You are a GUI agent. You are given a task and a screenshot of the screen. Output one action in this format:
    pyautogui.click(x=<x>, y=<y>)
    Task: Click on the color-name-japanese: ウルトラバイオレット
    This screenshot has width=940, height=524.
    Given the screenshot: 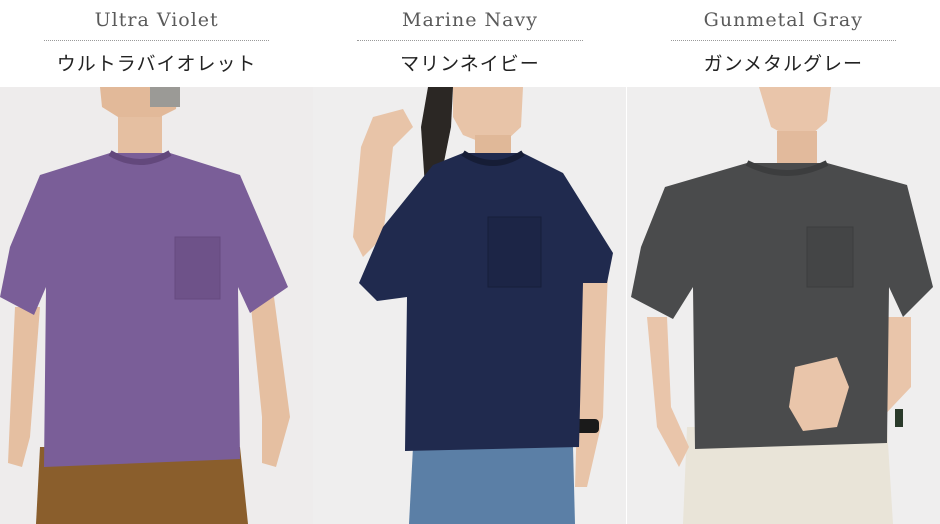 What is the action you would take?
    pyautogui.click(x=156, y=64)
    